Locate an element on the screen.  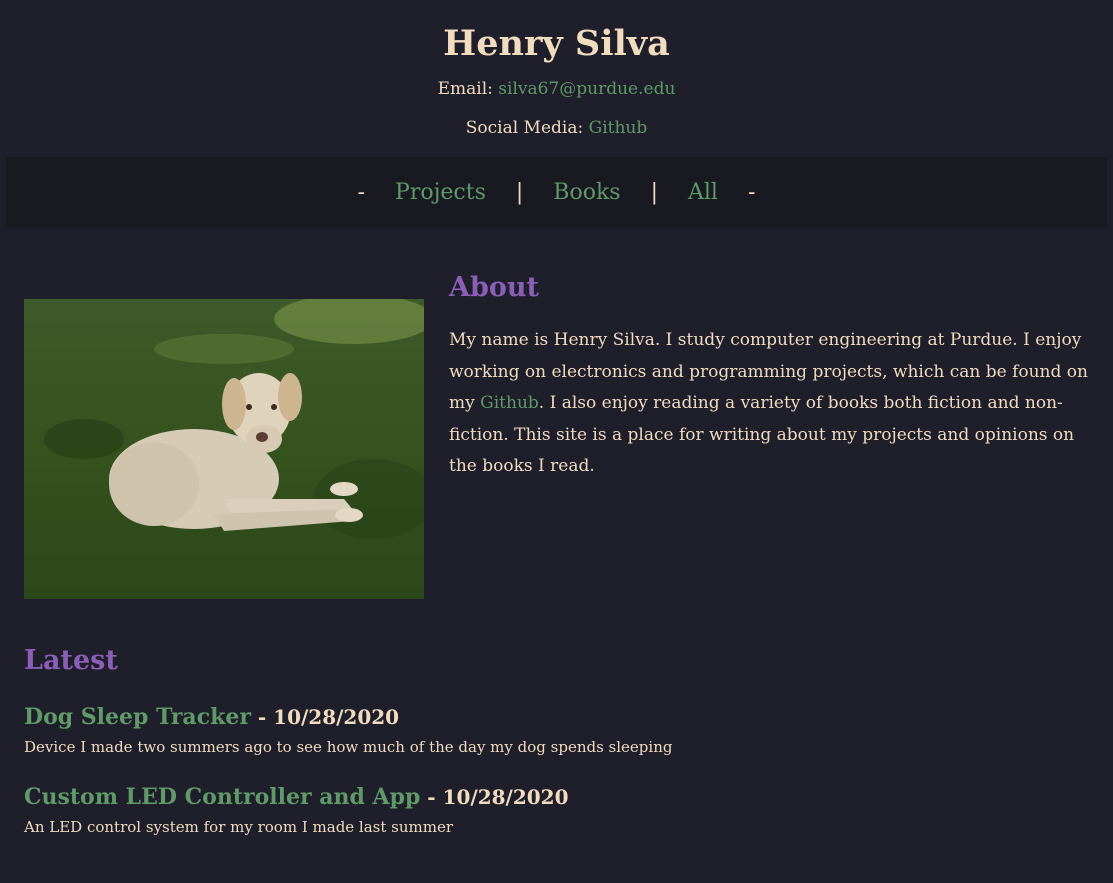
dog-photo is located at coordinates (224, 449).